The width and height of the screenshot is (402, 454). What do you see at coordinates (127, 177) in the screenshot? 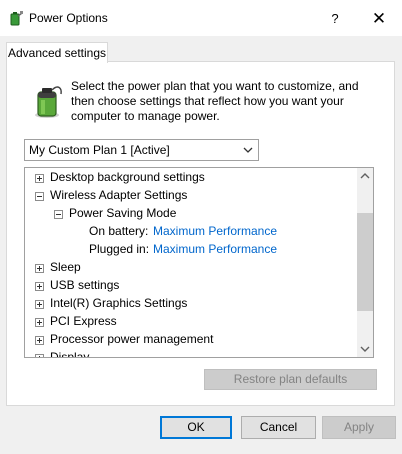
I see `tree-item-label: Desktop background settings` at bounding box center [127, 177].